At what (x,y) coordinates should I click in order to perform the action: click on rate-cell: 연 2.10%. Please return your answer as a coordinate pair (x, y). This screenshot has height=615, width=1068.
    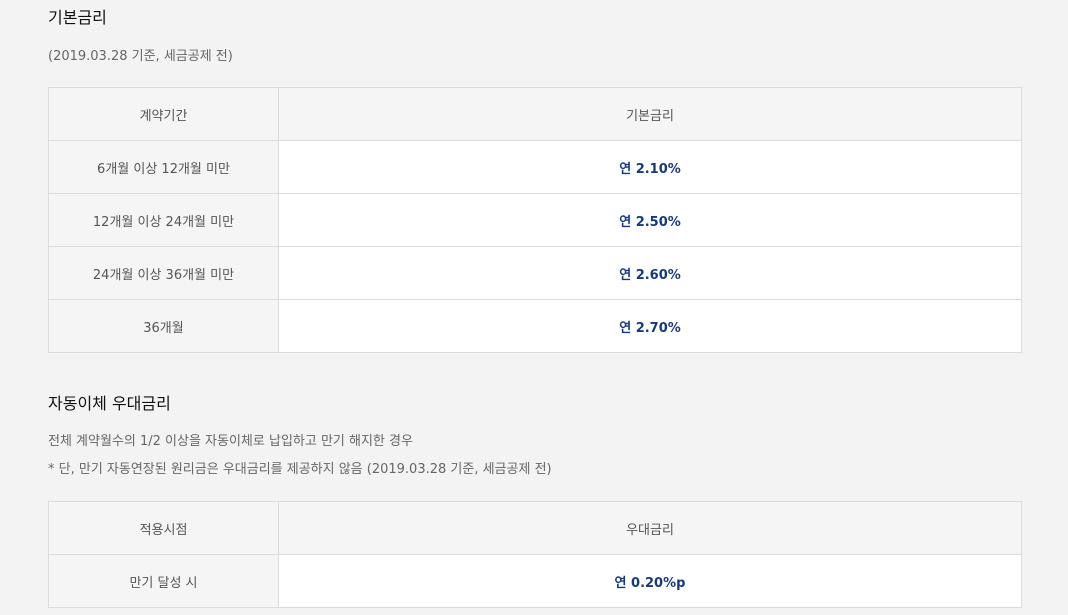
    Looking at the image, I should click on (650, 167).